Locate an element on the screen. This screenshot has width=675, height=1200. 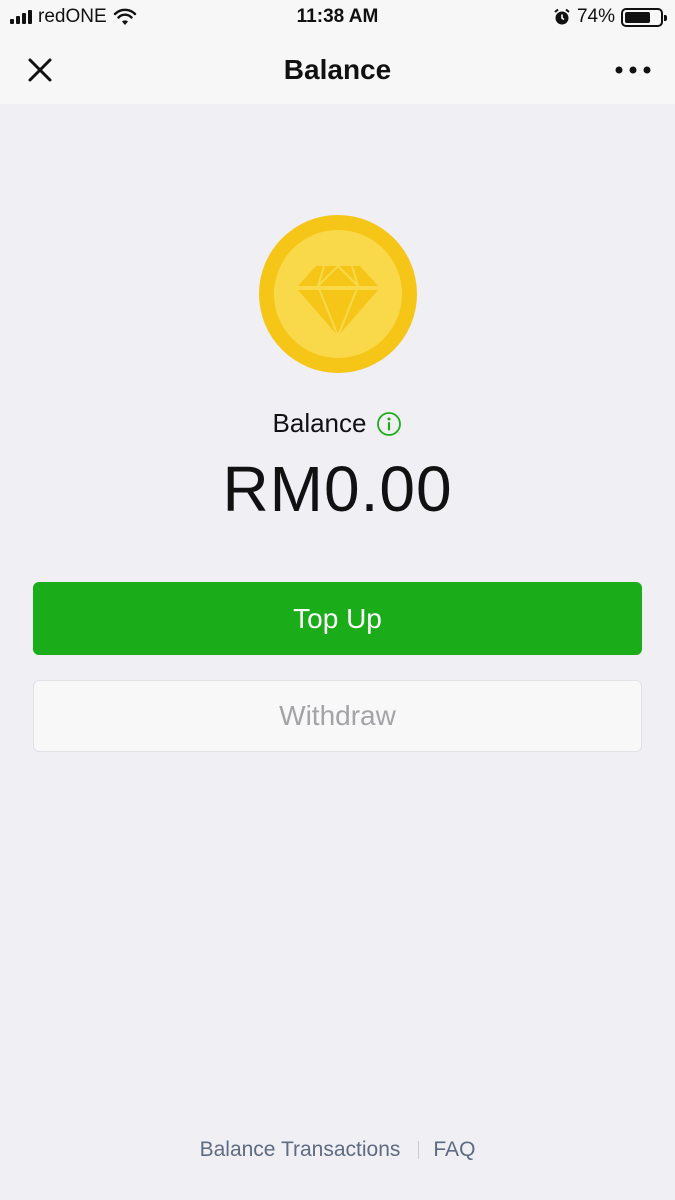
balance-label-row: Balance is located at coordinates (337, 423).